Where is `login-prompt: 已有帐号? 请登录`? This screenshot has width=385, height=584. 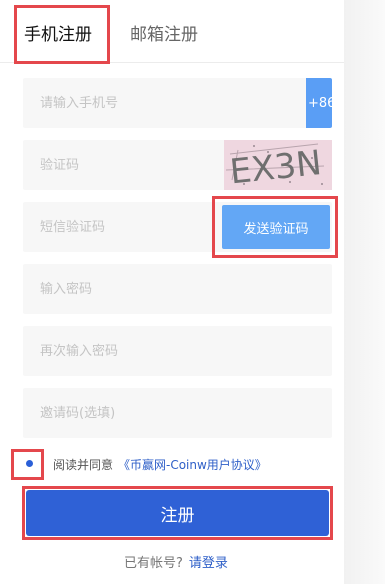
login-prompt: 已有帐号? 请登录 is located at coordinates (176, 561).